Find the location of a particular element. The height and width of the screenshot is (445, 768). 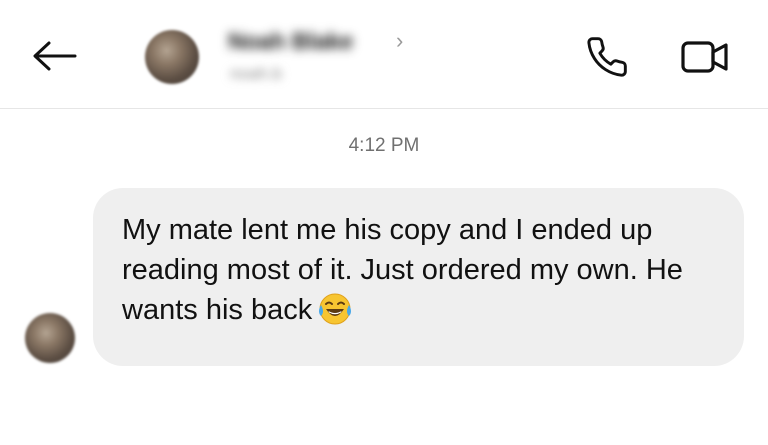

contact-handle: noah.b is located at coordinates (256, 73).